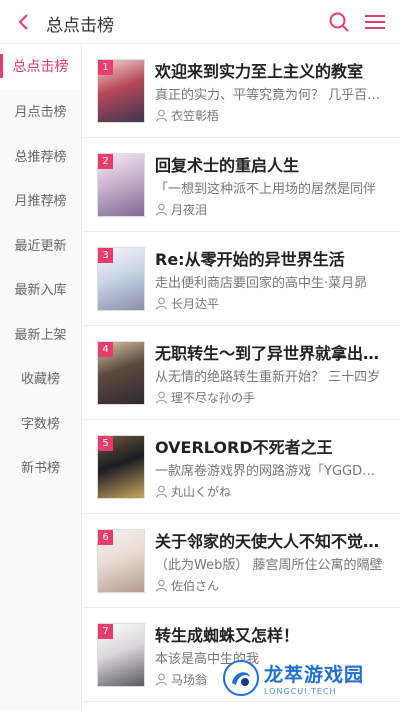 The width and height of the screenshot is (400, 711). I want to click on sidebar-item-label: 总推荐榜, so click(40, 157).